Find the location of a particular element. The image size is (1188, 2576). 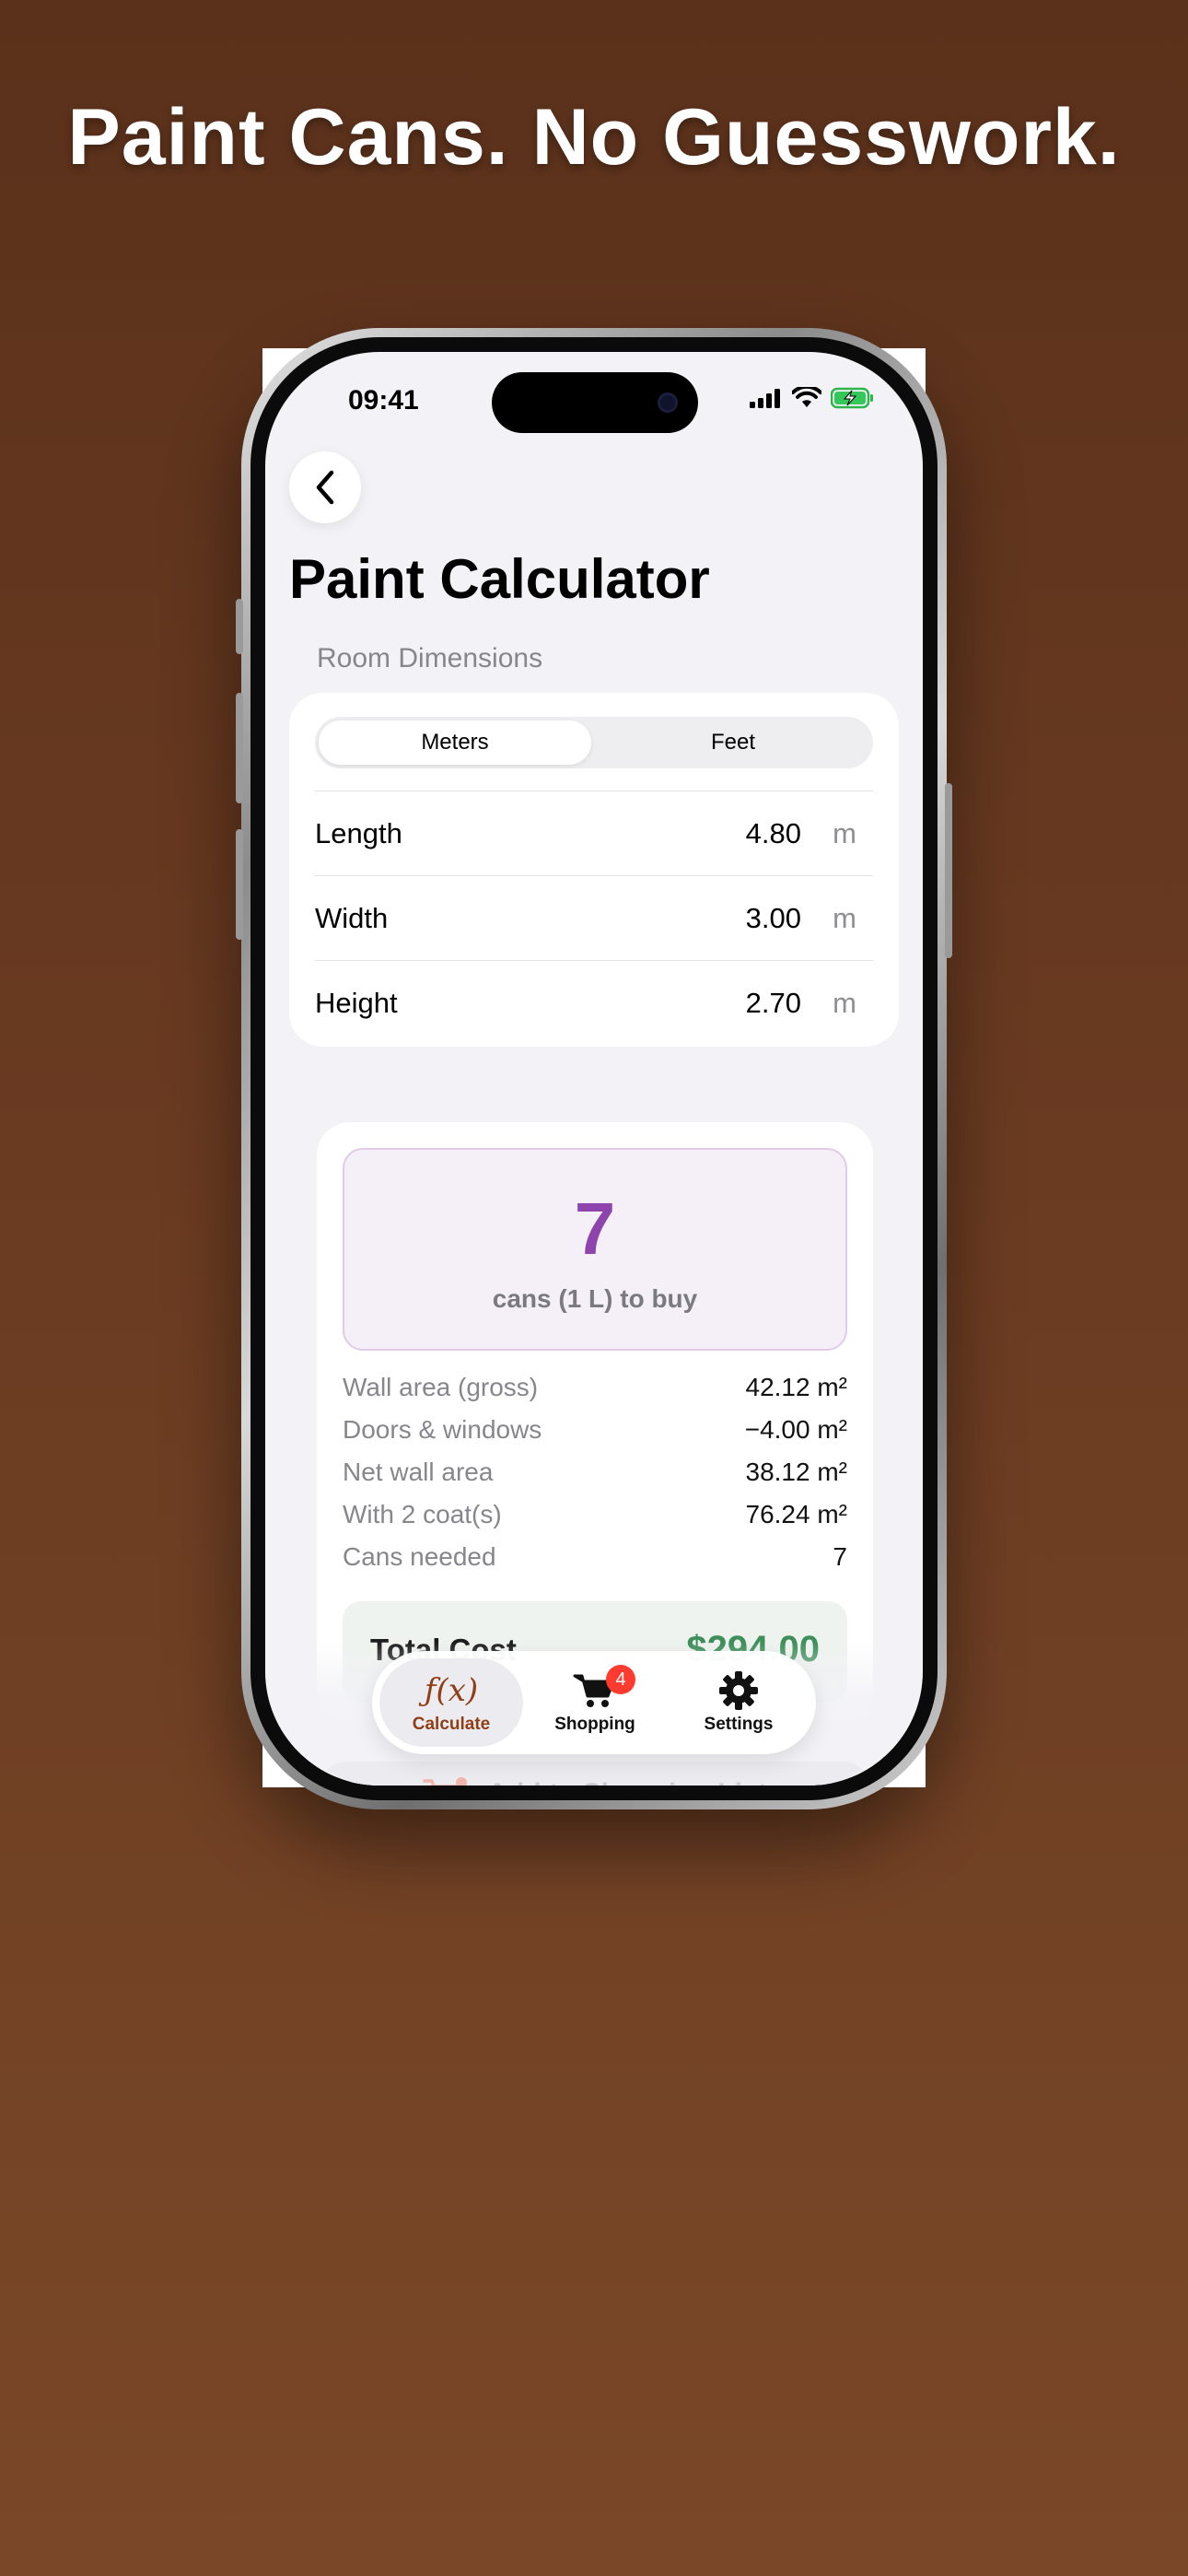

stat-label: Doors & windows is located at coordinates (442, 1429).